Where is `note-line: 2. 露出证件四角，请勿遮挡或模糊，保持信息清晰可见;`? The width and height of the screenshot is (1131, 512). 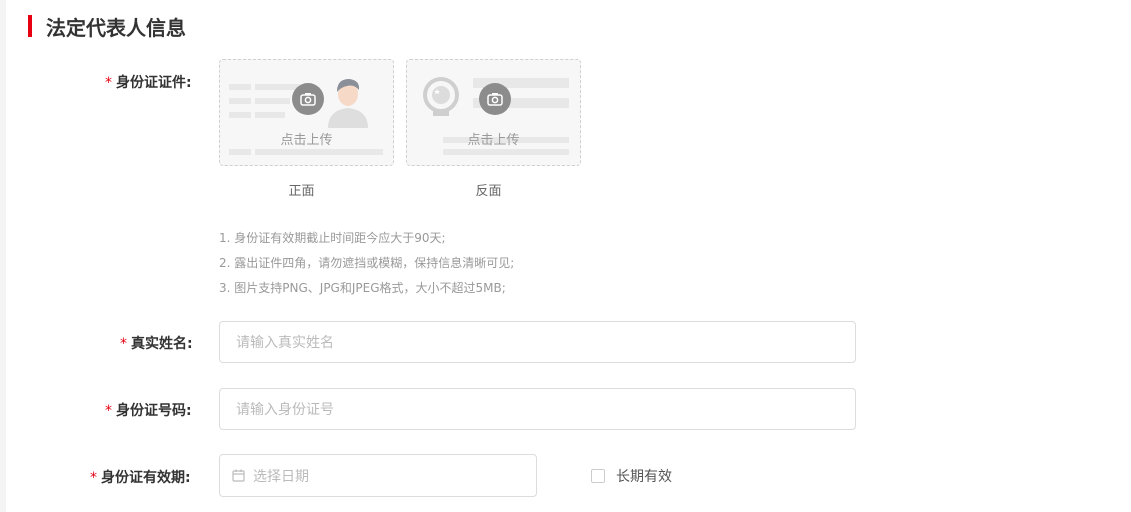
note-line: 2. 露出证件四角，请勿遮挡或模糊，保持信息清晰可见; is located at coordinates (367, 263).